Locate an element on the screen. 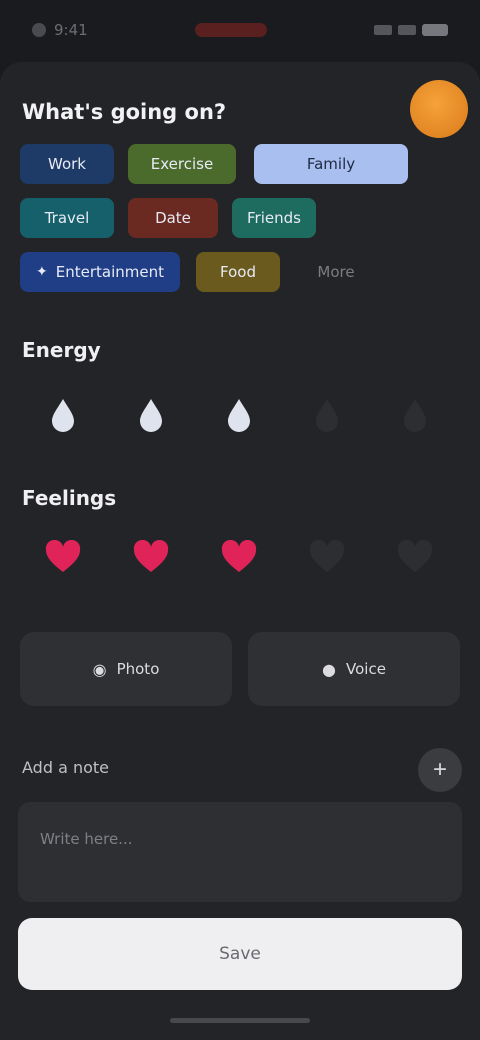  tag-chip-label: Date is located at coordinates (173, 218).